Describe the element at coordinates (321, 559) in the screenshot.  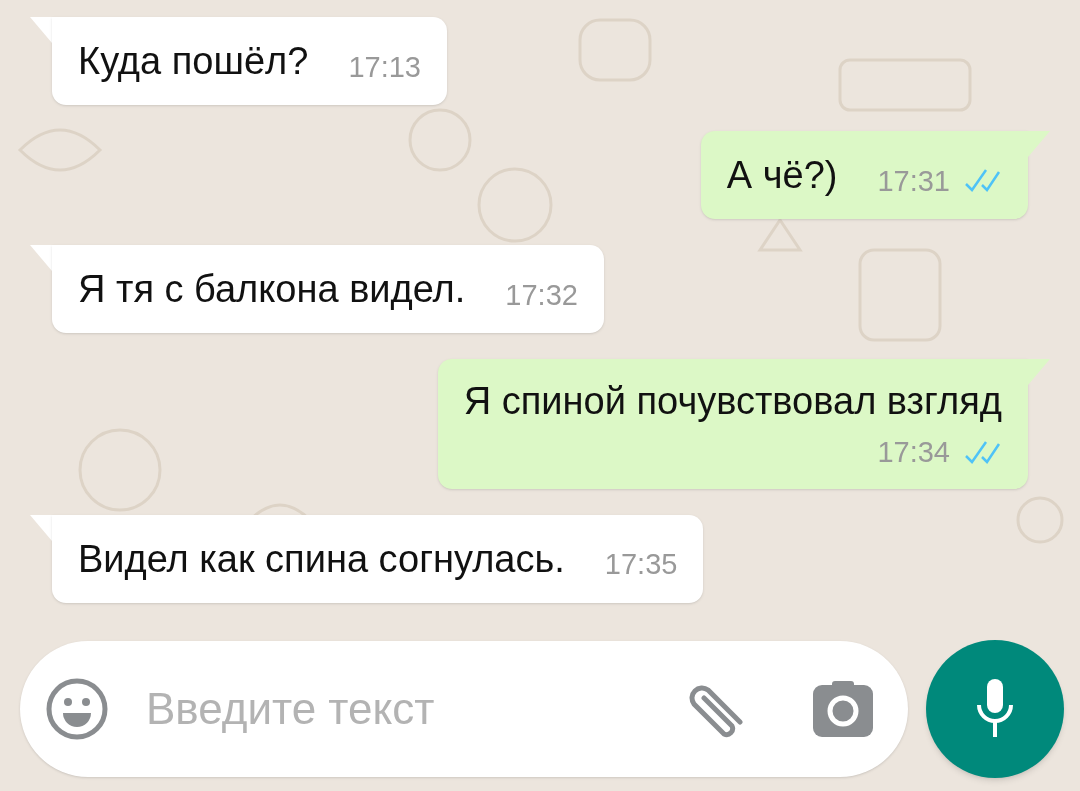
I see `message-text: Видел как спина согнулась.` at that location.